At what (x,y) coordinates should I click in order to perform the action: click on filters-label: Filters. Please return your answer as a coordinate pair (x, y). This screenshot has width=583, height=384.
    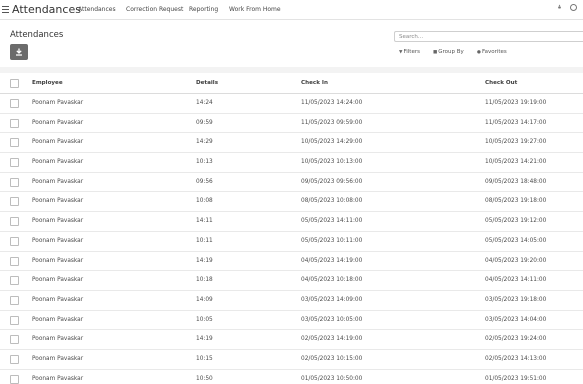
    Looking at the image, I should click on (411, 52).